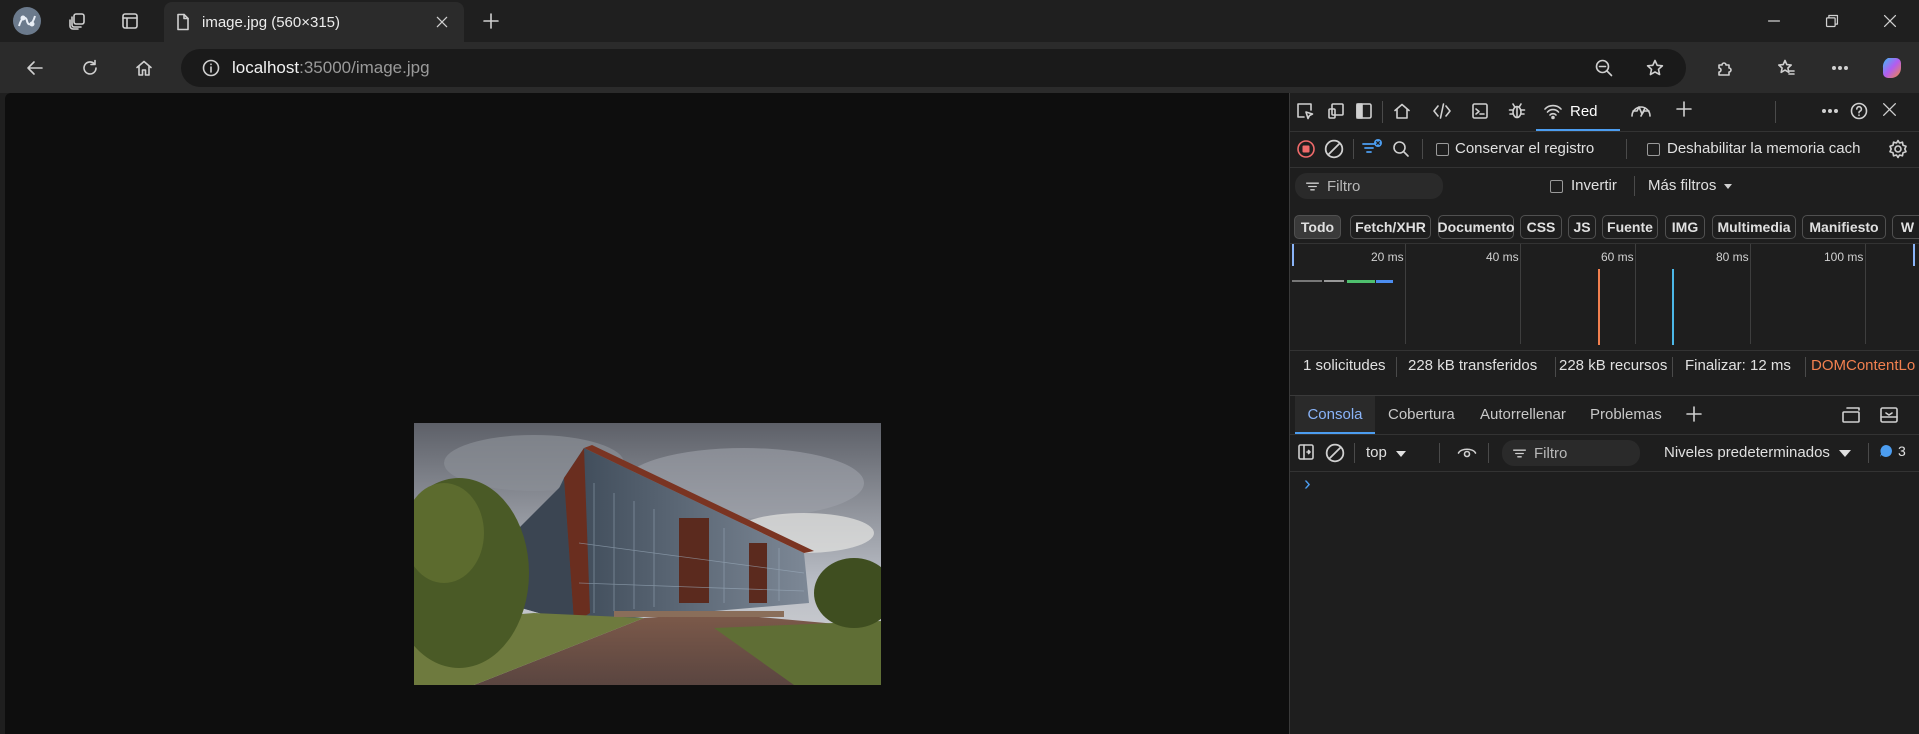  What do you see at coordinates (1582, 227) in the screenshot?
I see `type-filter-js: JS` at bounding box center [1582, 227].